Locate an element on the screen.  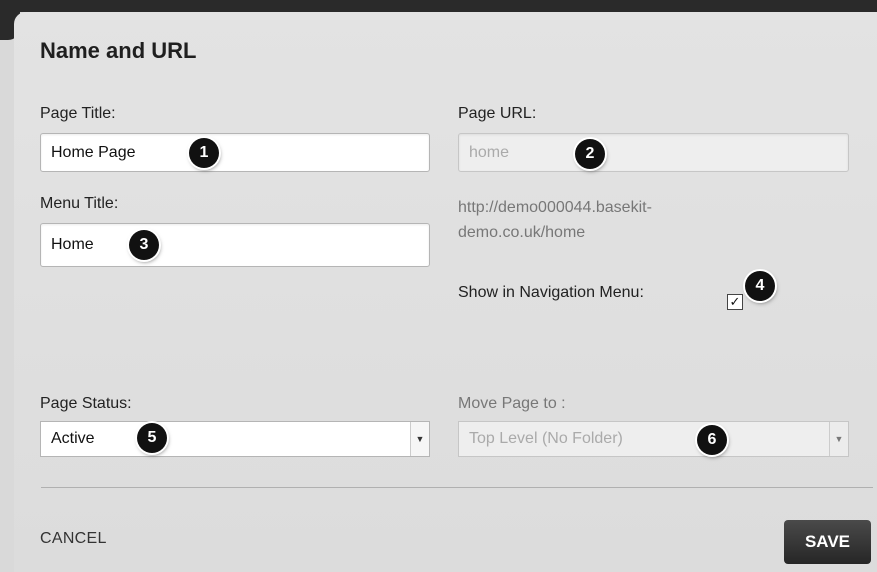
page-status-label: Page Status: is located at coordinates (86, 403).